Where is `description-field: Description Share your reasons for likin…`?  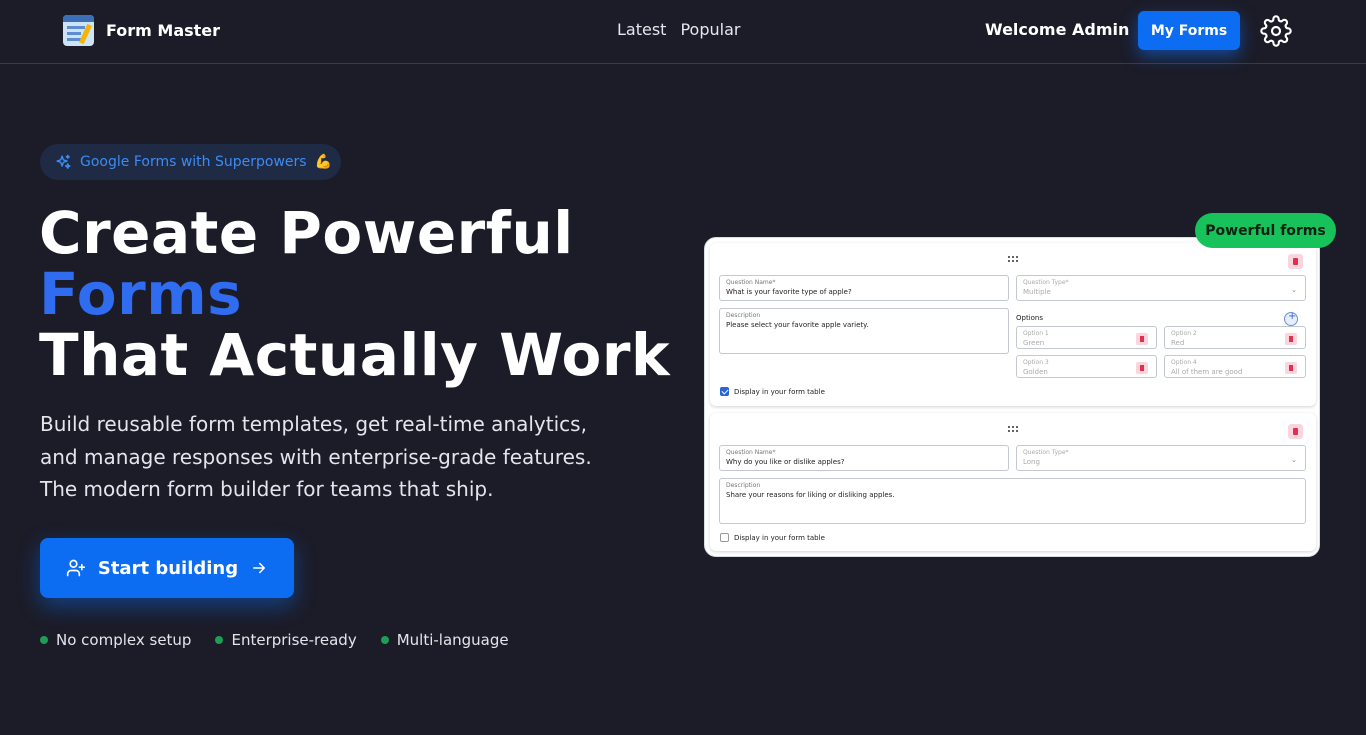
description-field: Description Share your reasons for likin… is located at coordinates (1012, 501).